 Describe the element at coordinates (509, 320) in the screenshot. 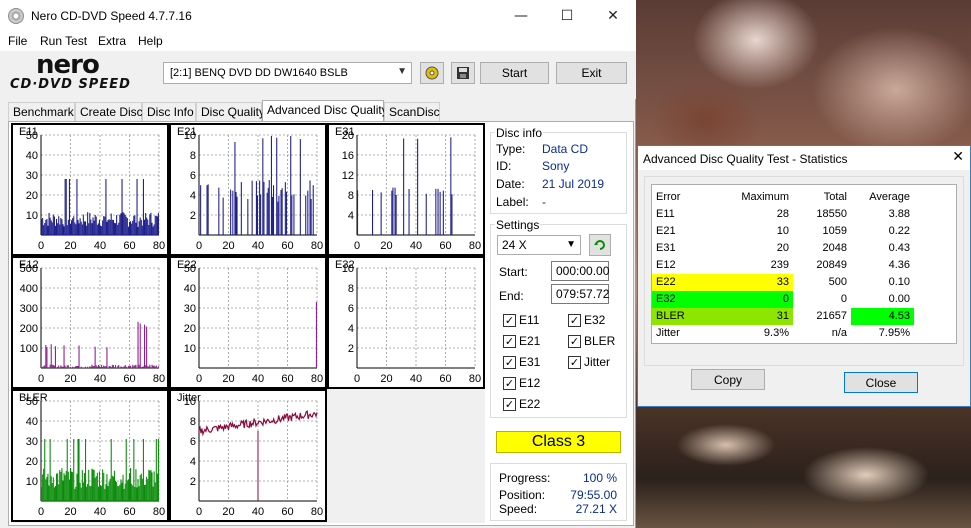

I see `checkbox-e11: ✓` at that location.